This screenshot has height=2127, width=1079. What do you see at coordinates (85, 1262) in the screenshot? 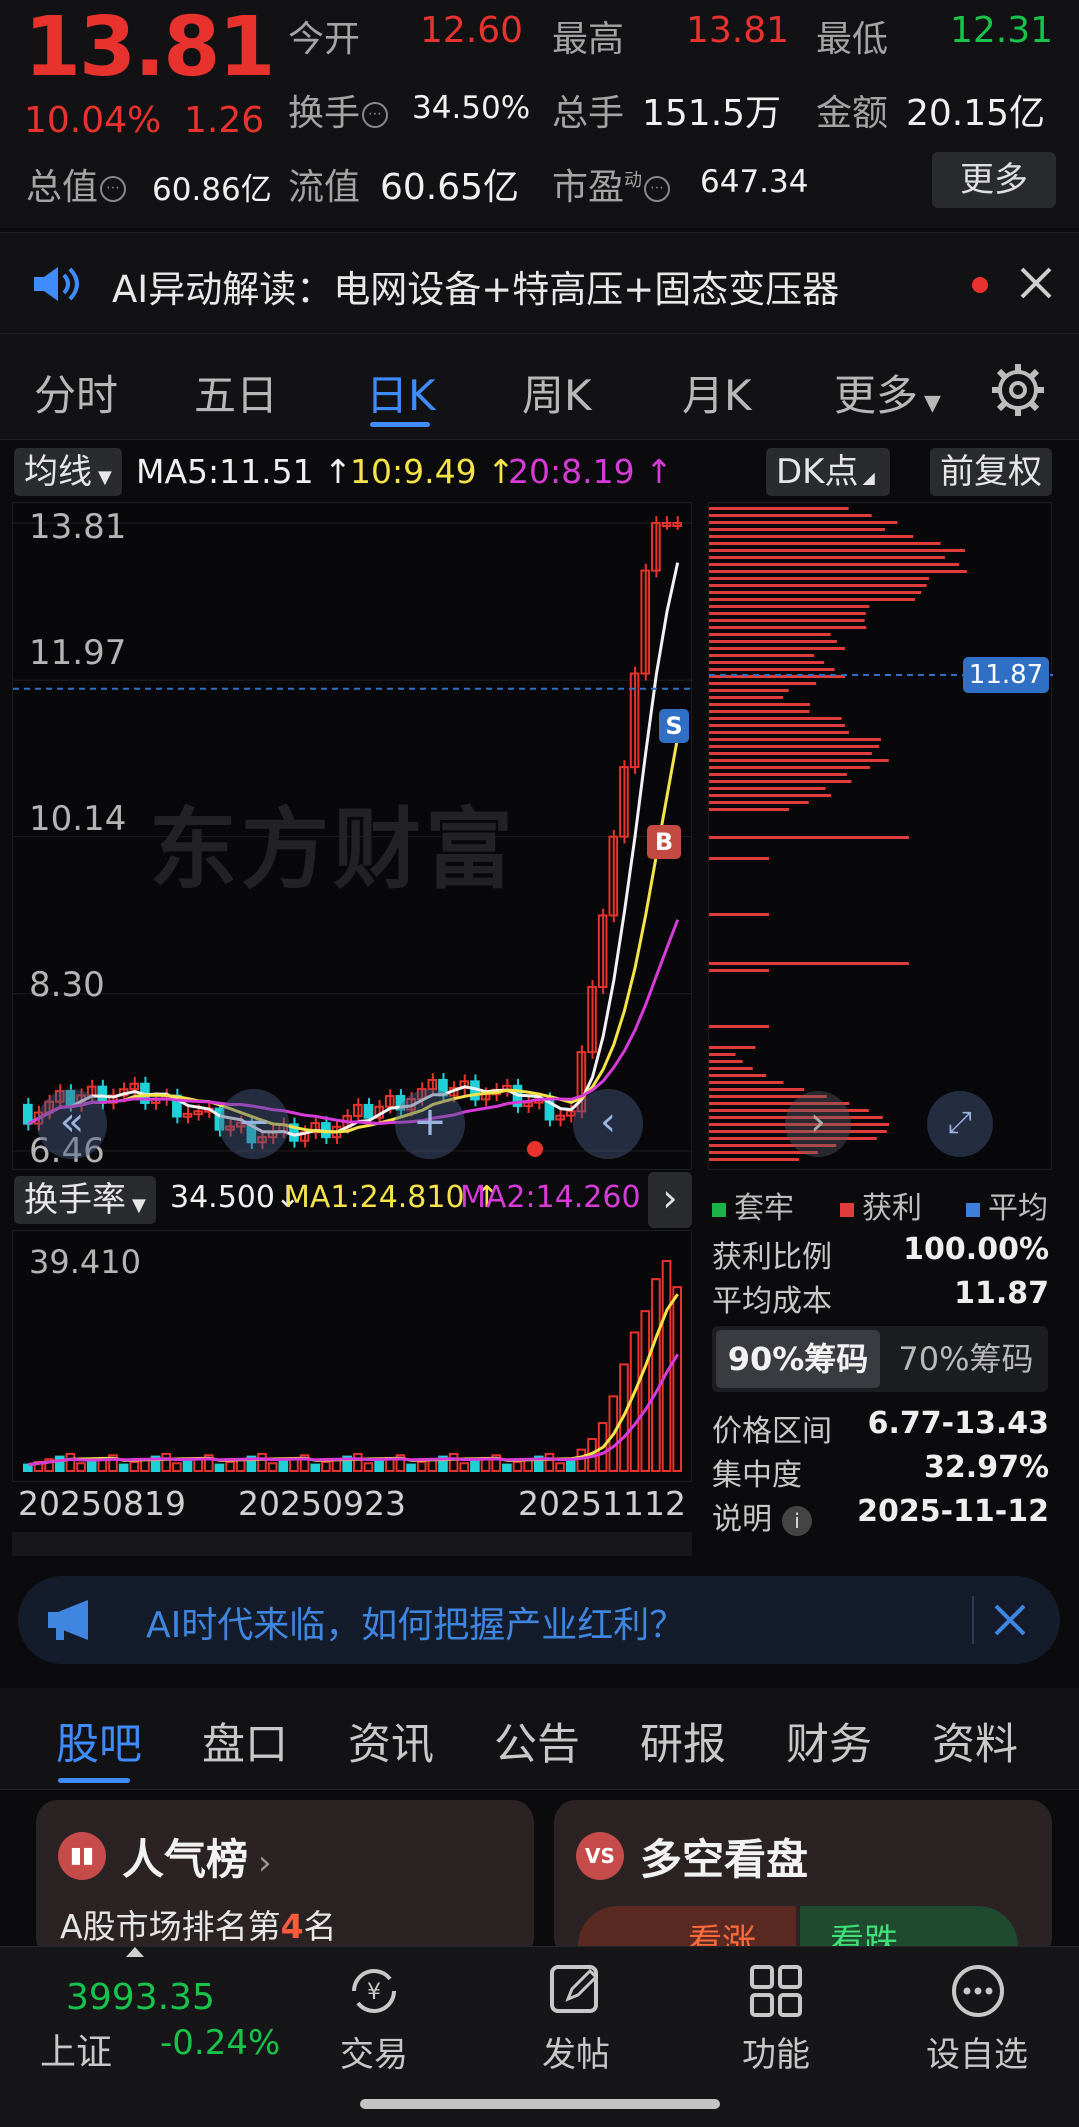
I see `y-max-label: 39.410` at bounding box center [85, 1262].